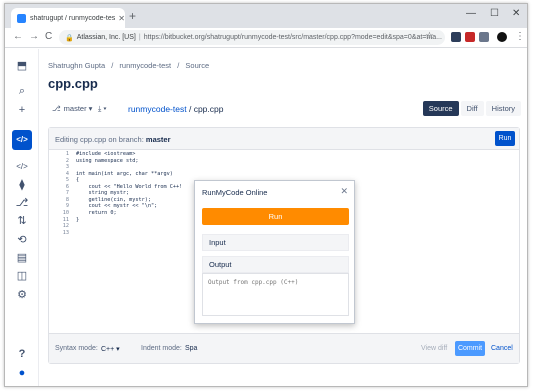 The image size is (533, 392). Describe the element at coordinates (110, 349) in the screenshot. I see `syntax-mode-select: C++ ▾` at that location.